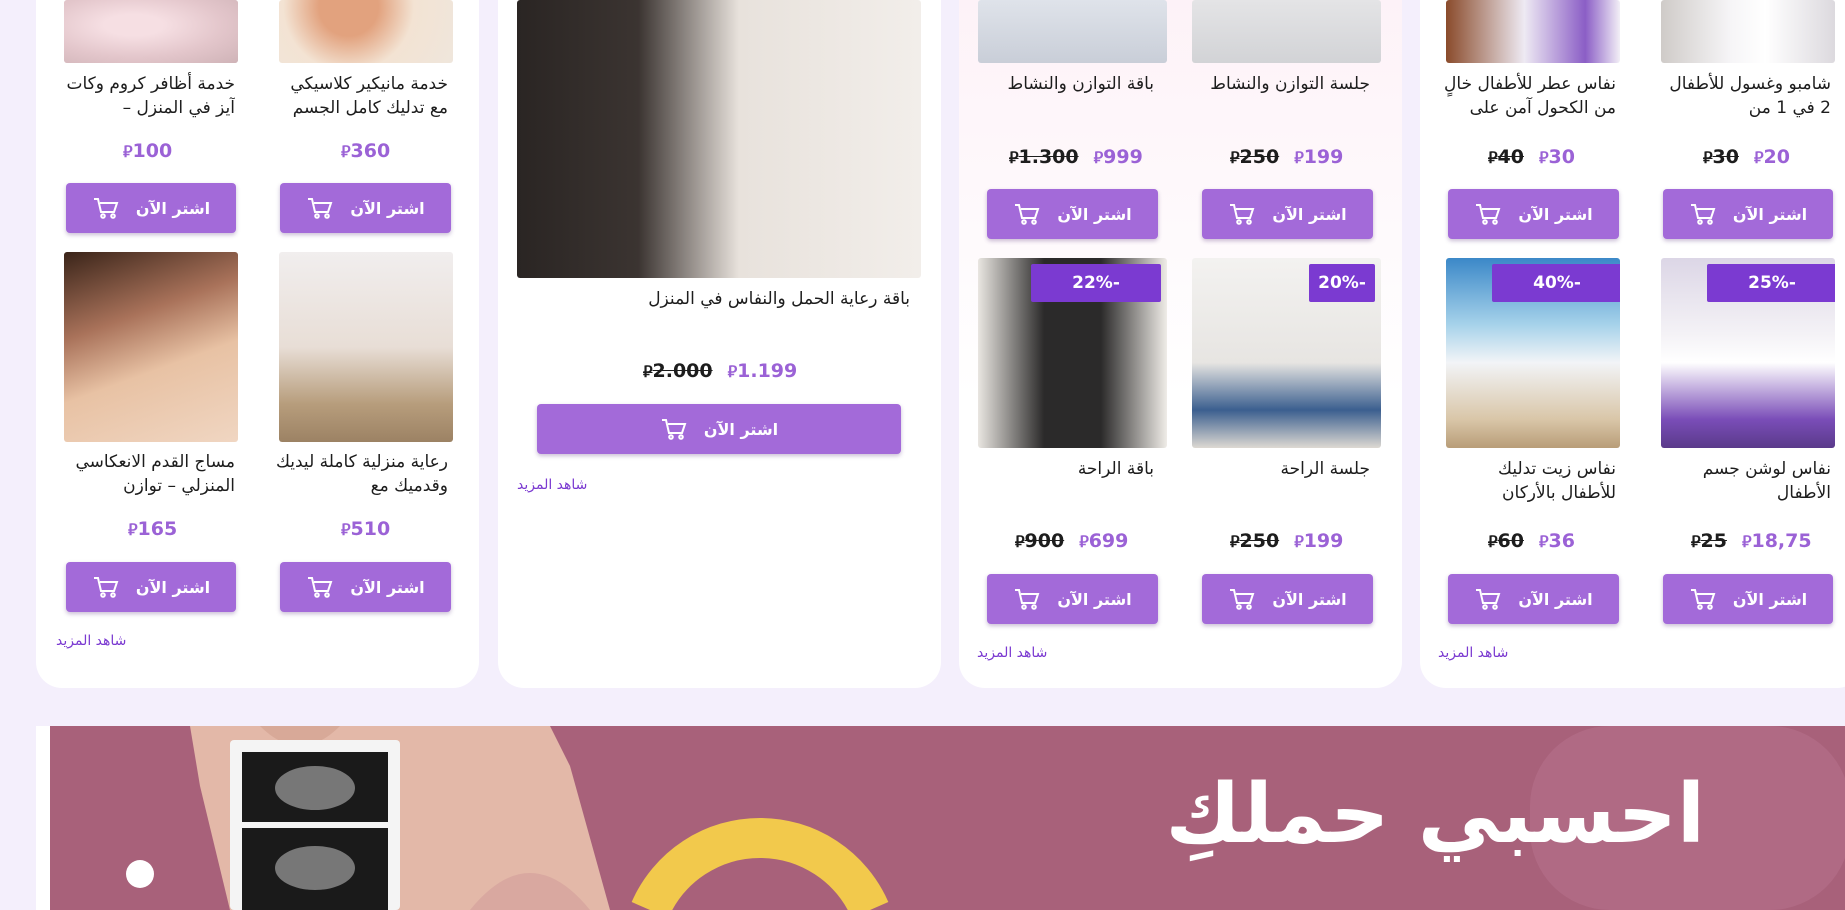  Describe the element at coordinates (678, 371) in the screenshot. I see `old-price: ⃁2.000` at that location.